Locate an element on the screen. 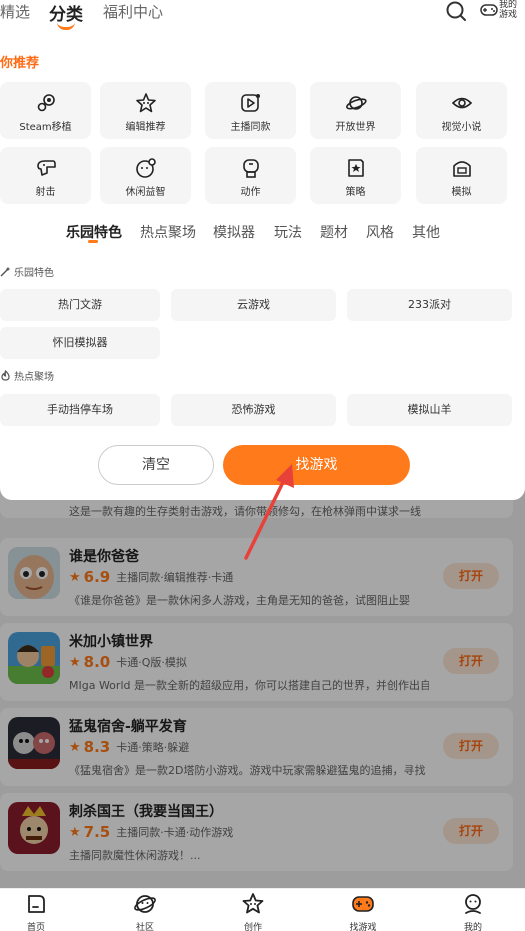 The height and width of the screenshot is (931, 525). nav-label: 社区 is located at coordinates (144, 927).